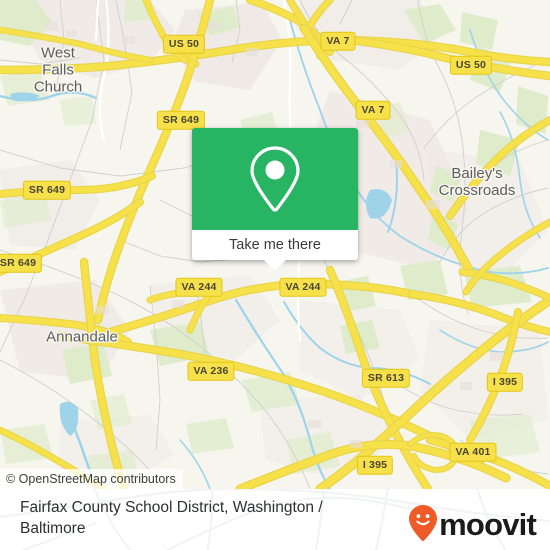 The width and height of the screenshot is (550, 550). What do you see at coordinates (386, 378) in the screenshot?
I see `highway-shield: SR 613` at bounding box center [386, 378].